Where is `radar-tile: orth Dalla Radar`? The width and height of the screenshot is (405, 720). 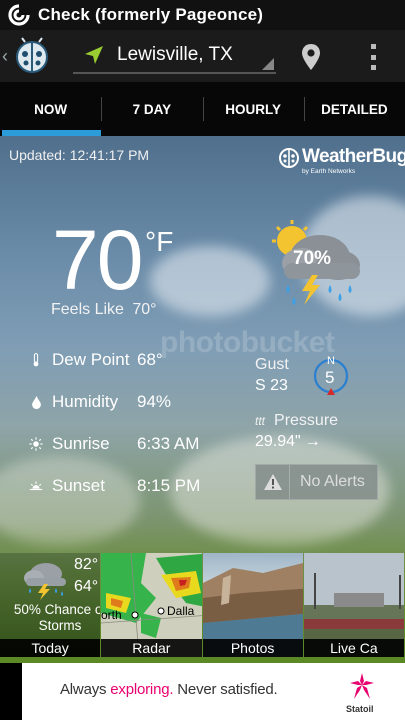
radar-tile: orth Dalla Radar is located at coordinates (151, 605).